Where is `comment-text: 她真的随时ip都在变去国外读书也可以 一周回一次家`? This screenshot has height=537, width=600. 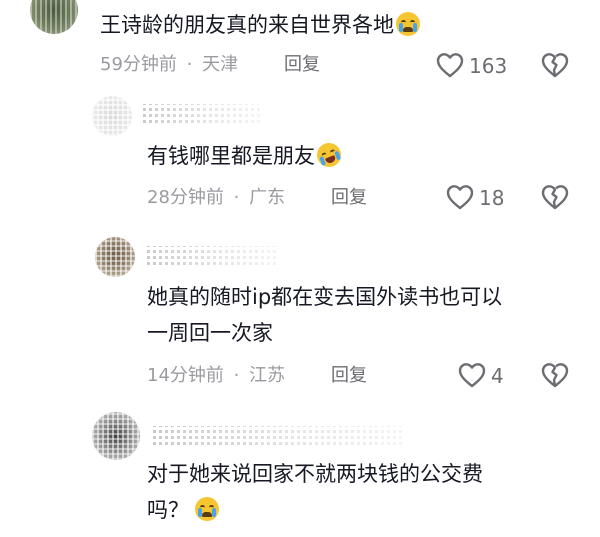 comment-text: 她真的随时ip都在变去国外读书也可以 一周回一次家 is located at coordinates (324, 315).